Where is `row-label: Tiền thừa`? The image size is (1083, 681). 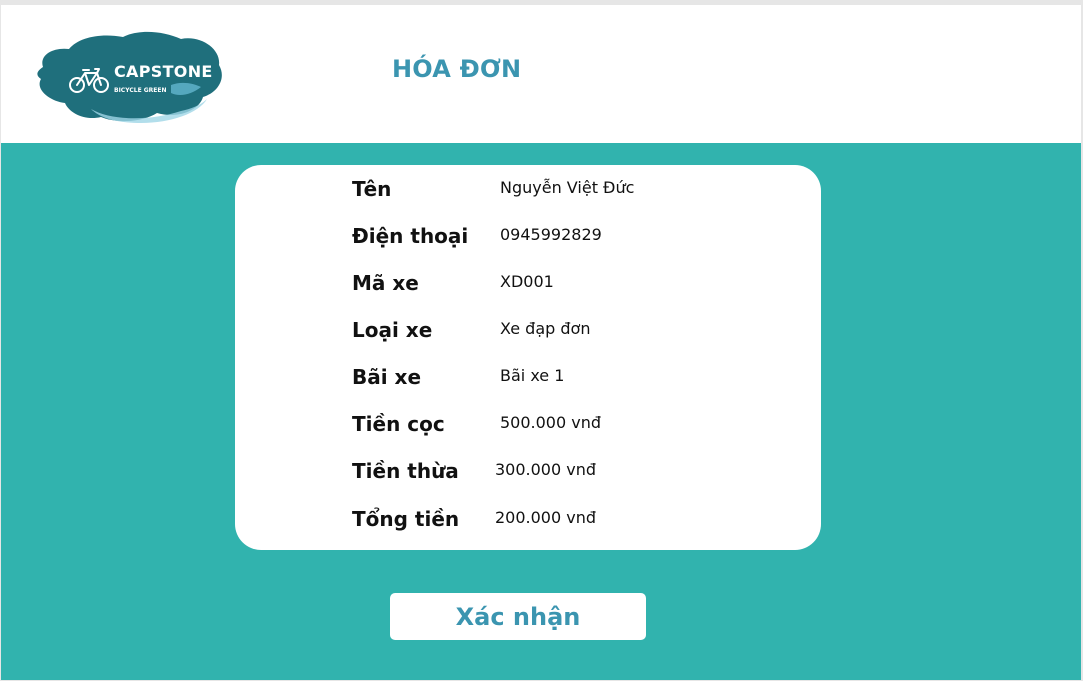
row-label: Tiền thừa is located at coordinates (405, 471).